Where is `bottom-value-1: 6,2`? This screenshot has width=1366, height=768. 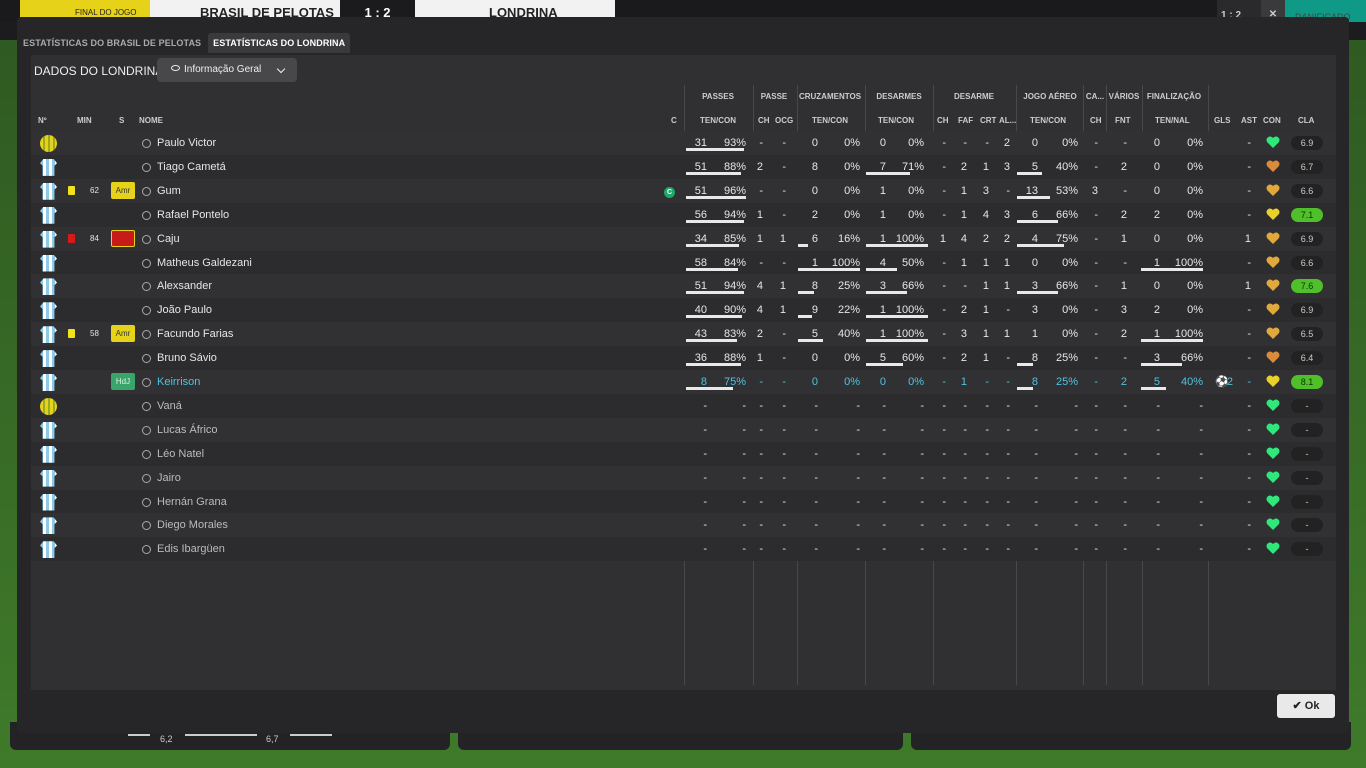 bottom-value-1: 6,2 is located at coordinates (166, 739).